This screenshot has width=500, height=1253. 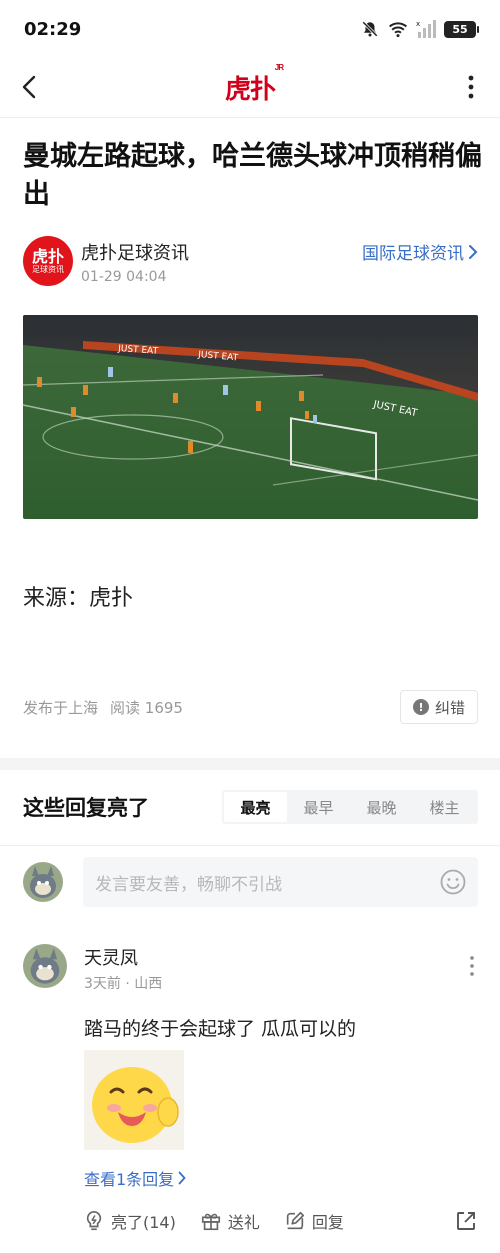 I want to click on comment-more-button, so click(x=472, y=966).